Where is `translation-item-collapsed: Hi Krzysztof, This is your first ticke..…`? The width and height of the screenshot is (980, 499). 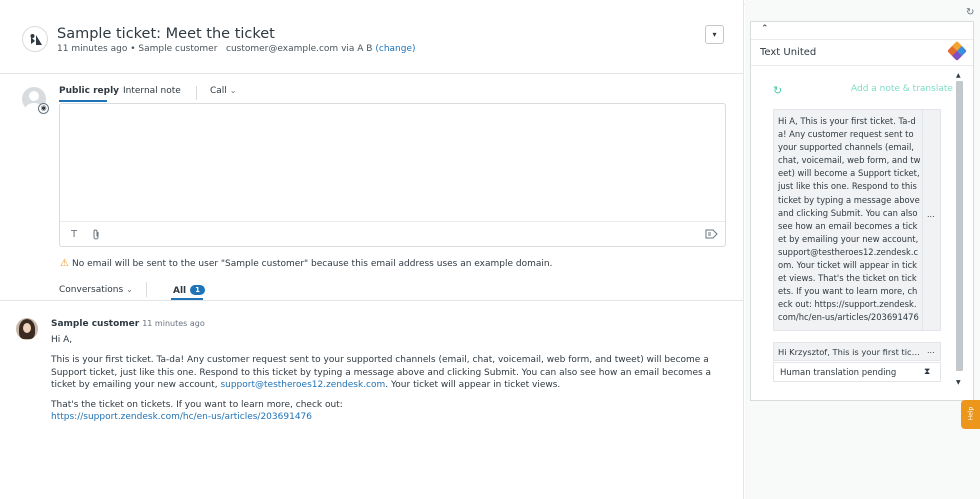
translation-item-collapsed: Hi Krzysztof, This is your first ticke..… is located at coordinates (857, 351).